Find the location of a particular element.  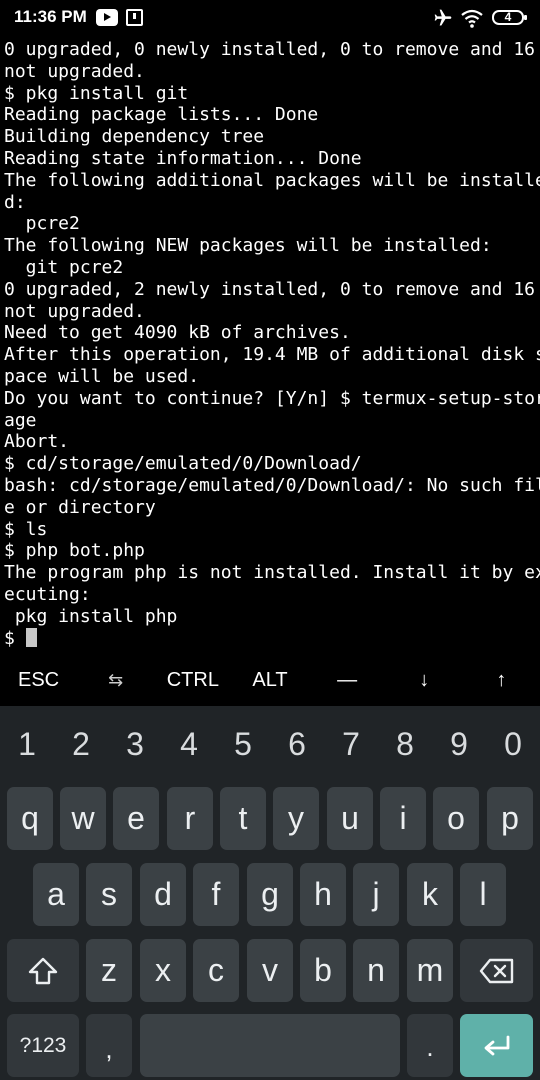

enter-icon is located at coordinates (496, 1045).